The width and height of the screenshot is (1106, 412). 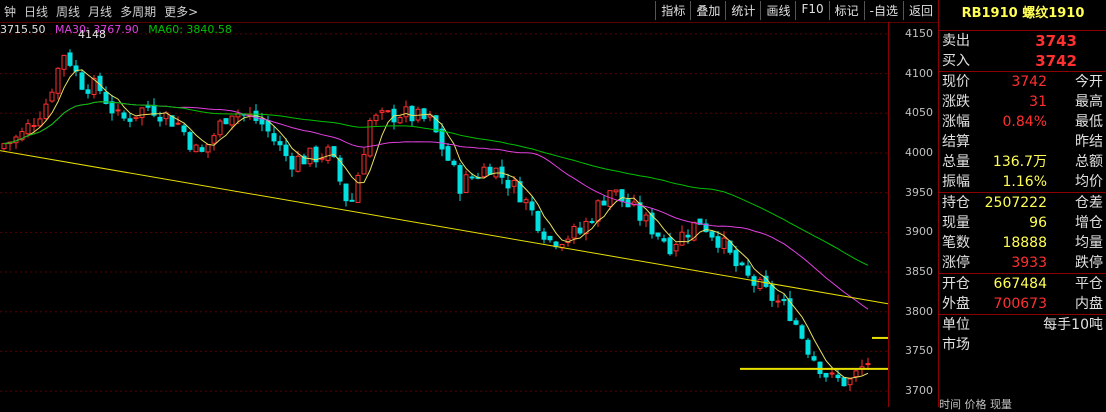 I want to click on f10-button: F10, so click(x=811, y=10).